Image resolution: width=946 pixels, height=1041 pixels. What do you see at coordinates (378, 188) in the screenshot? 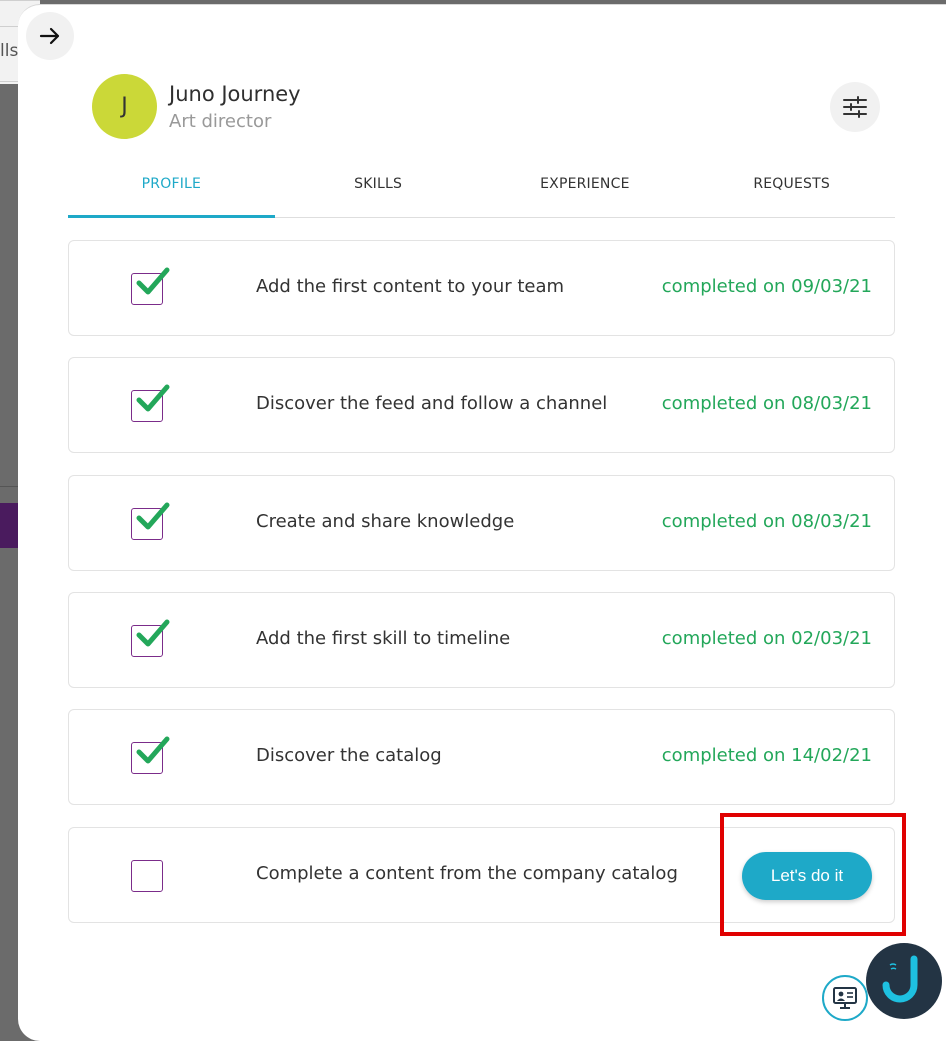
I see `tab-skills: SKILLS` at bounding box center [378, 188].